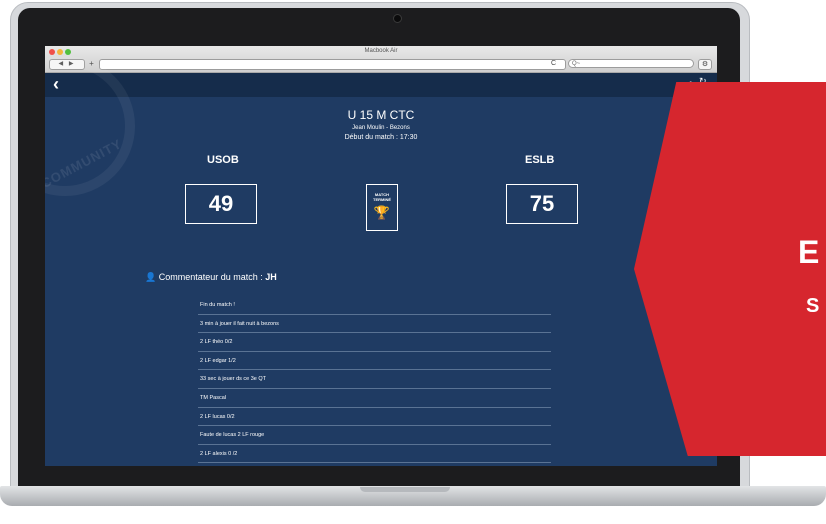  I want to click on feed-item: 33 sec à jouer ds ce 3e QT, so click(374, 379).